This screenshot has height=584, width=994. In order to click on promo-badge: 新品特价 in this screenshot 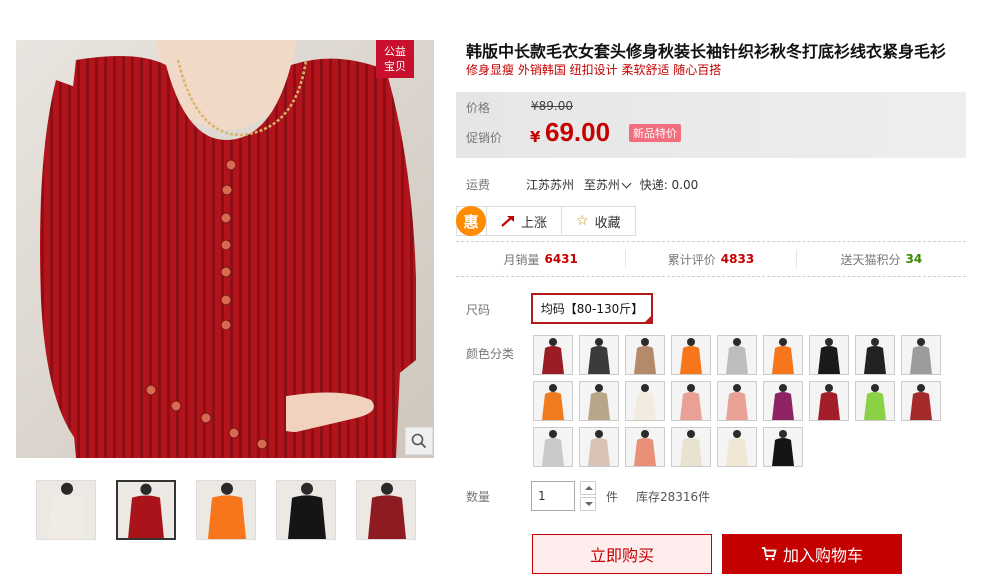, I will do `click(655, 133)`.